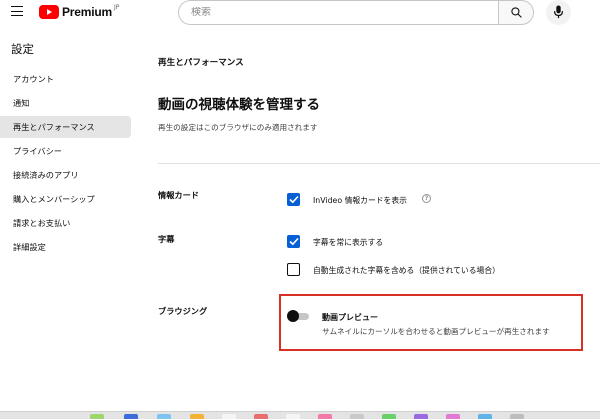  What do you see at coordinates (293, 316) in the screenshot?
I see `toggle-knob` at bounding box center [293, 316].